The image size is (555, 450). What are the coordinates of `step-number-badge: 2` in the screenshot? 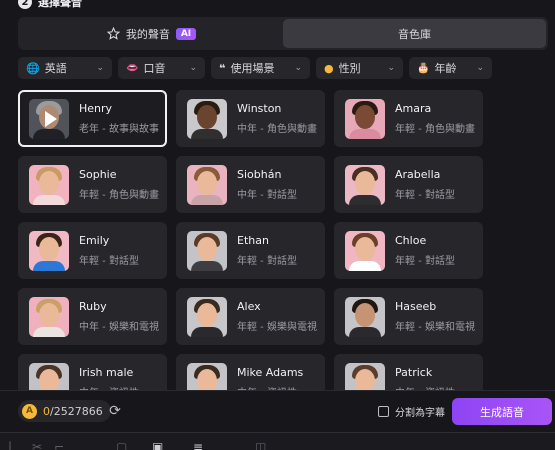 It's located at (25, 4).